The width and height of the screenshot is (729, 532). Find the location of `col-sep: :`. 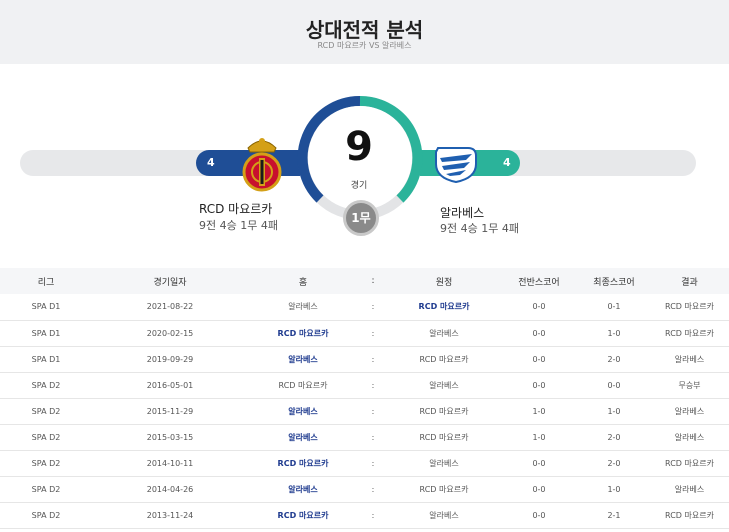

col-sep: : is located at coordinates (373, 281).